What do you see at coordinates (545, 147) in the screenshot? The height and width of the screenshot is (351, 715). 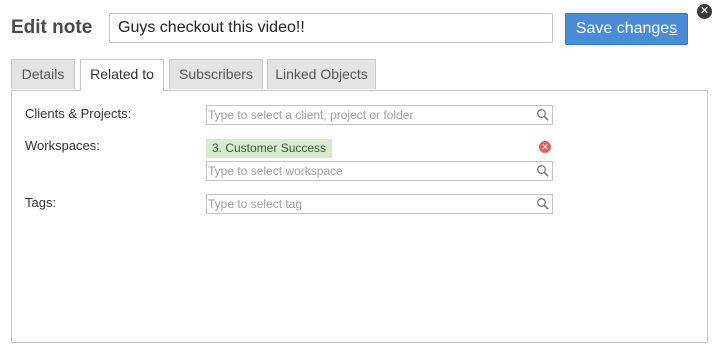 I see `remove-workspace-icon: ✕` at bounding box center [545, 147].